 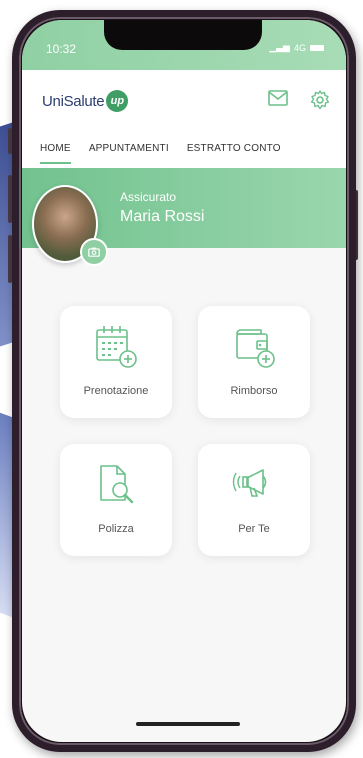 I want to click on tile-label: Polizza, so click(x=116, y=529).